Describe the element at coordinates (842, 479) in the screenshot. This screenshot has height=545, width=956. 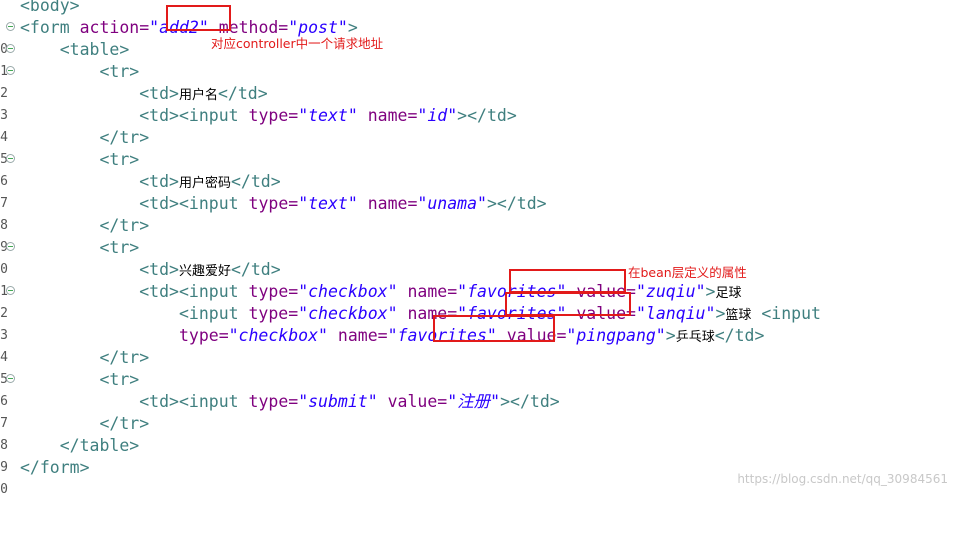
I see `watermark: https://blog.csdn.net/qq_30984561` at that location.